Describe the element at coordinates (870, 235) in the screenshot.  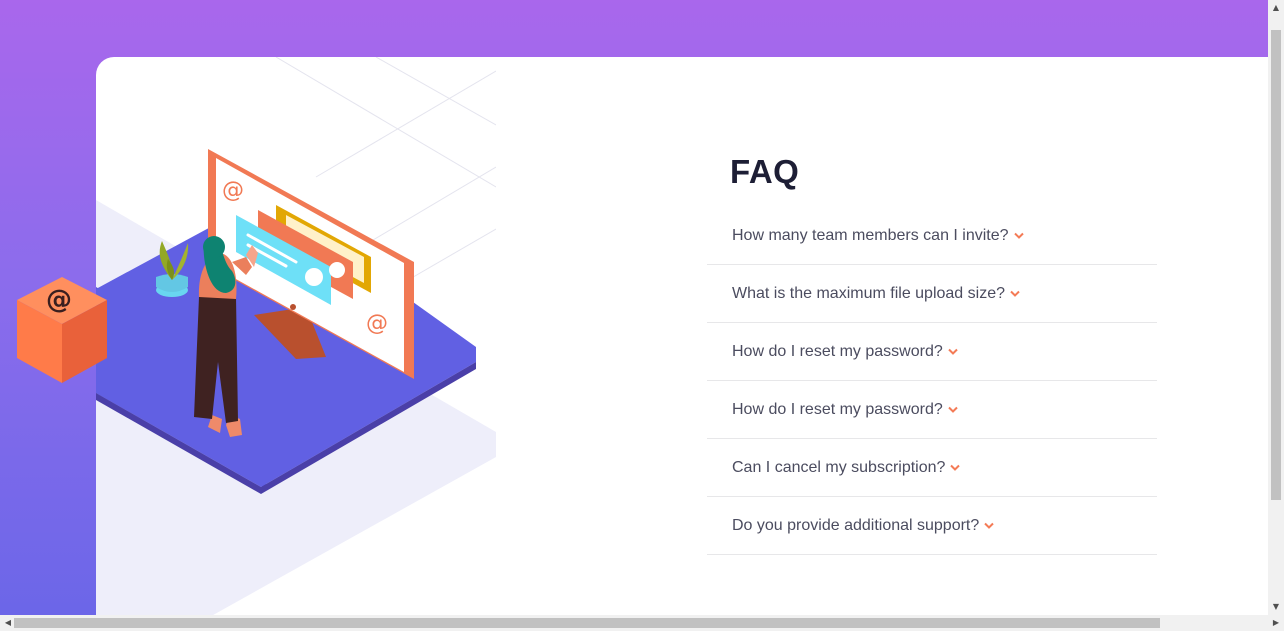
I see `faq-question: How many team members can I invite?` at that location.